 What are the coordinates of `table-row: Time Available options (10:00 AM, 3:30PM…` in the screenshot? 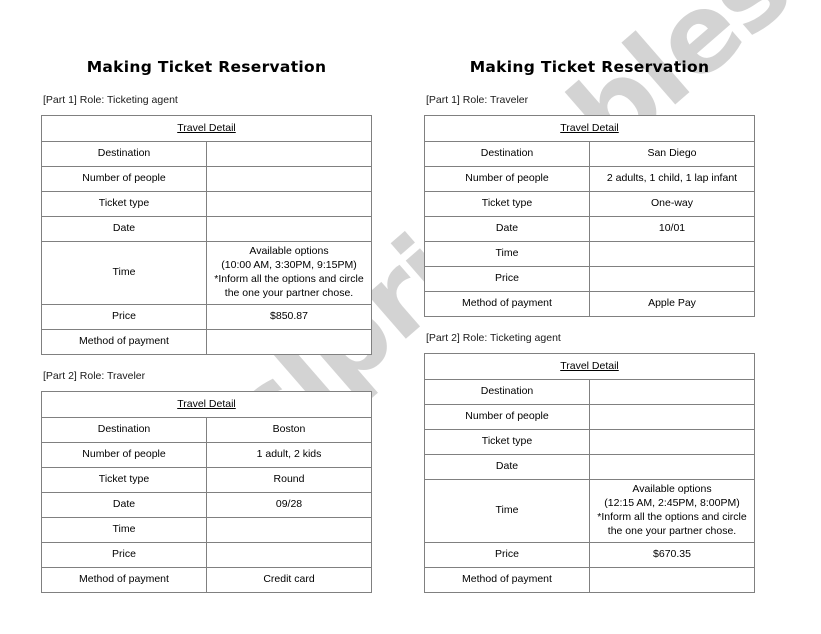 It's located at (206, 273).